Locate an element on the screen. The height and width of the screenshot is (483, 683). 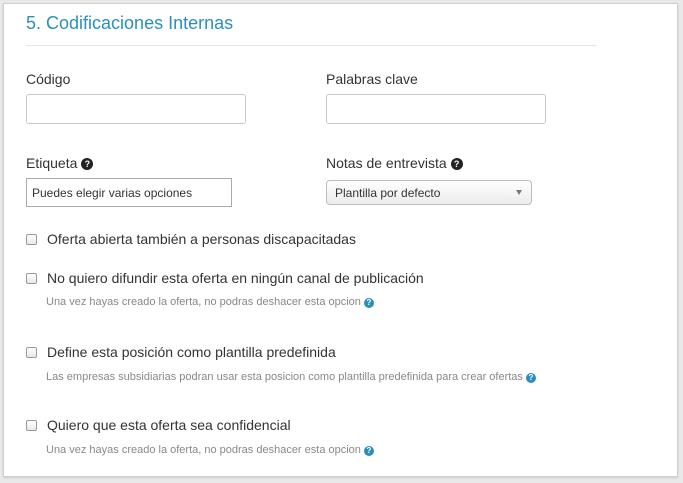
codigo-label: Código is located at coordinates (48, 79).